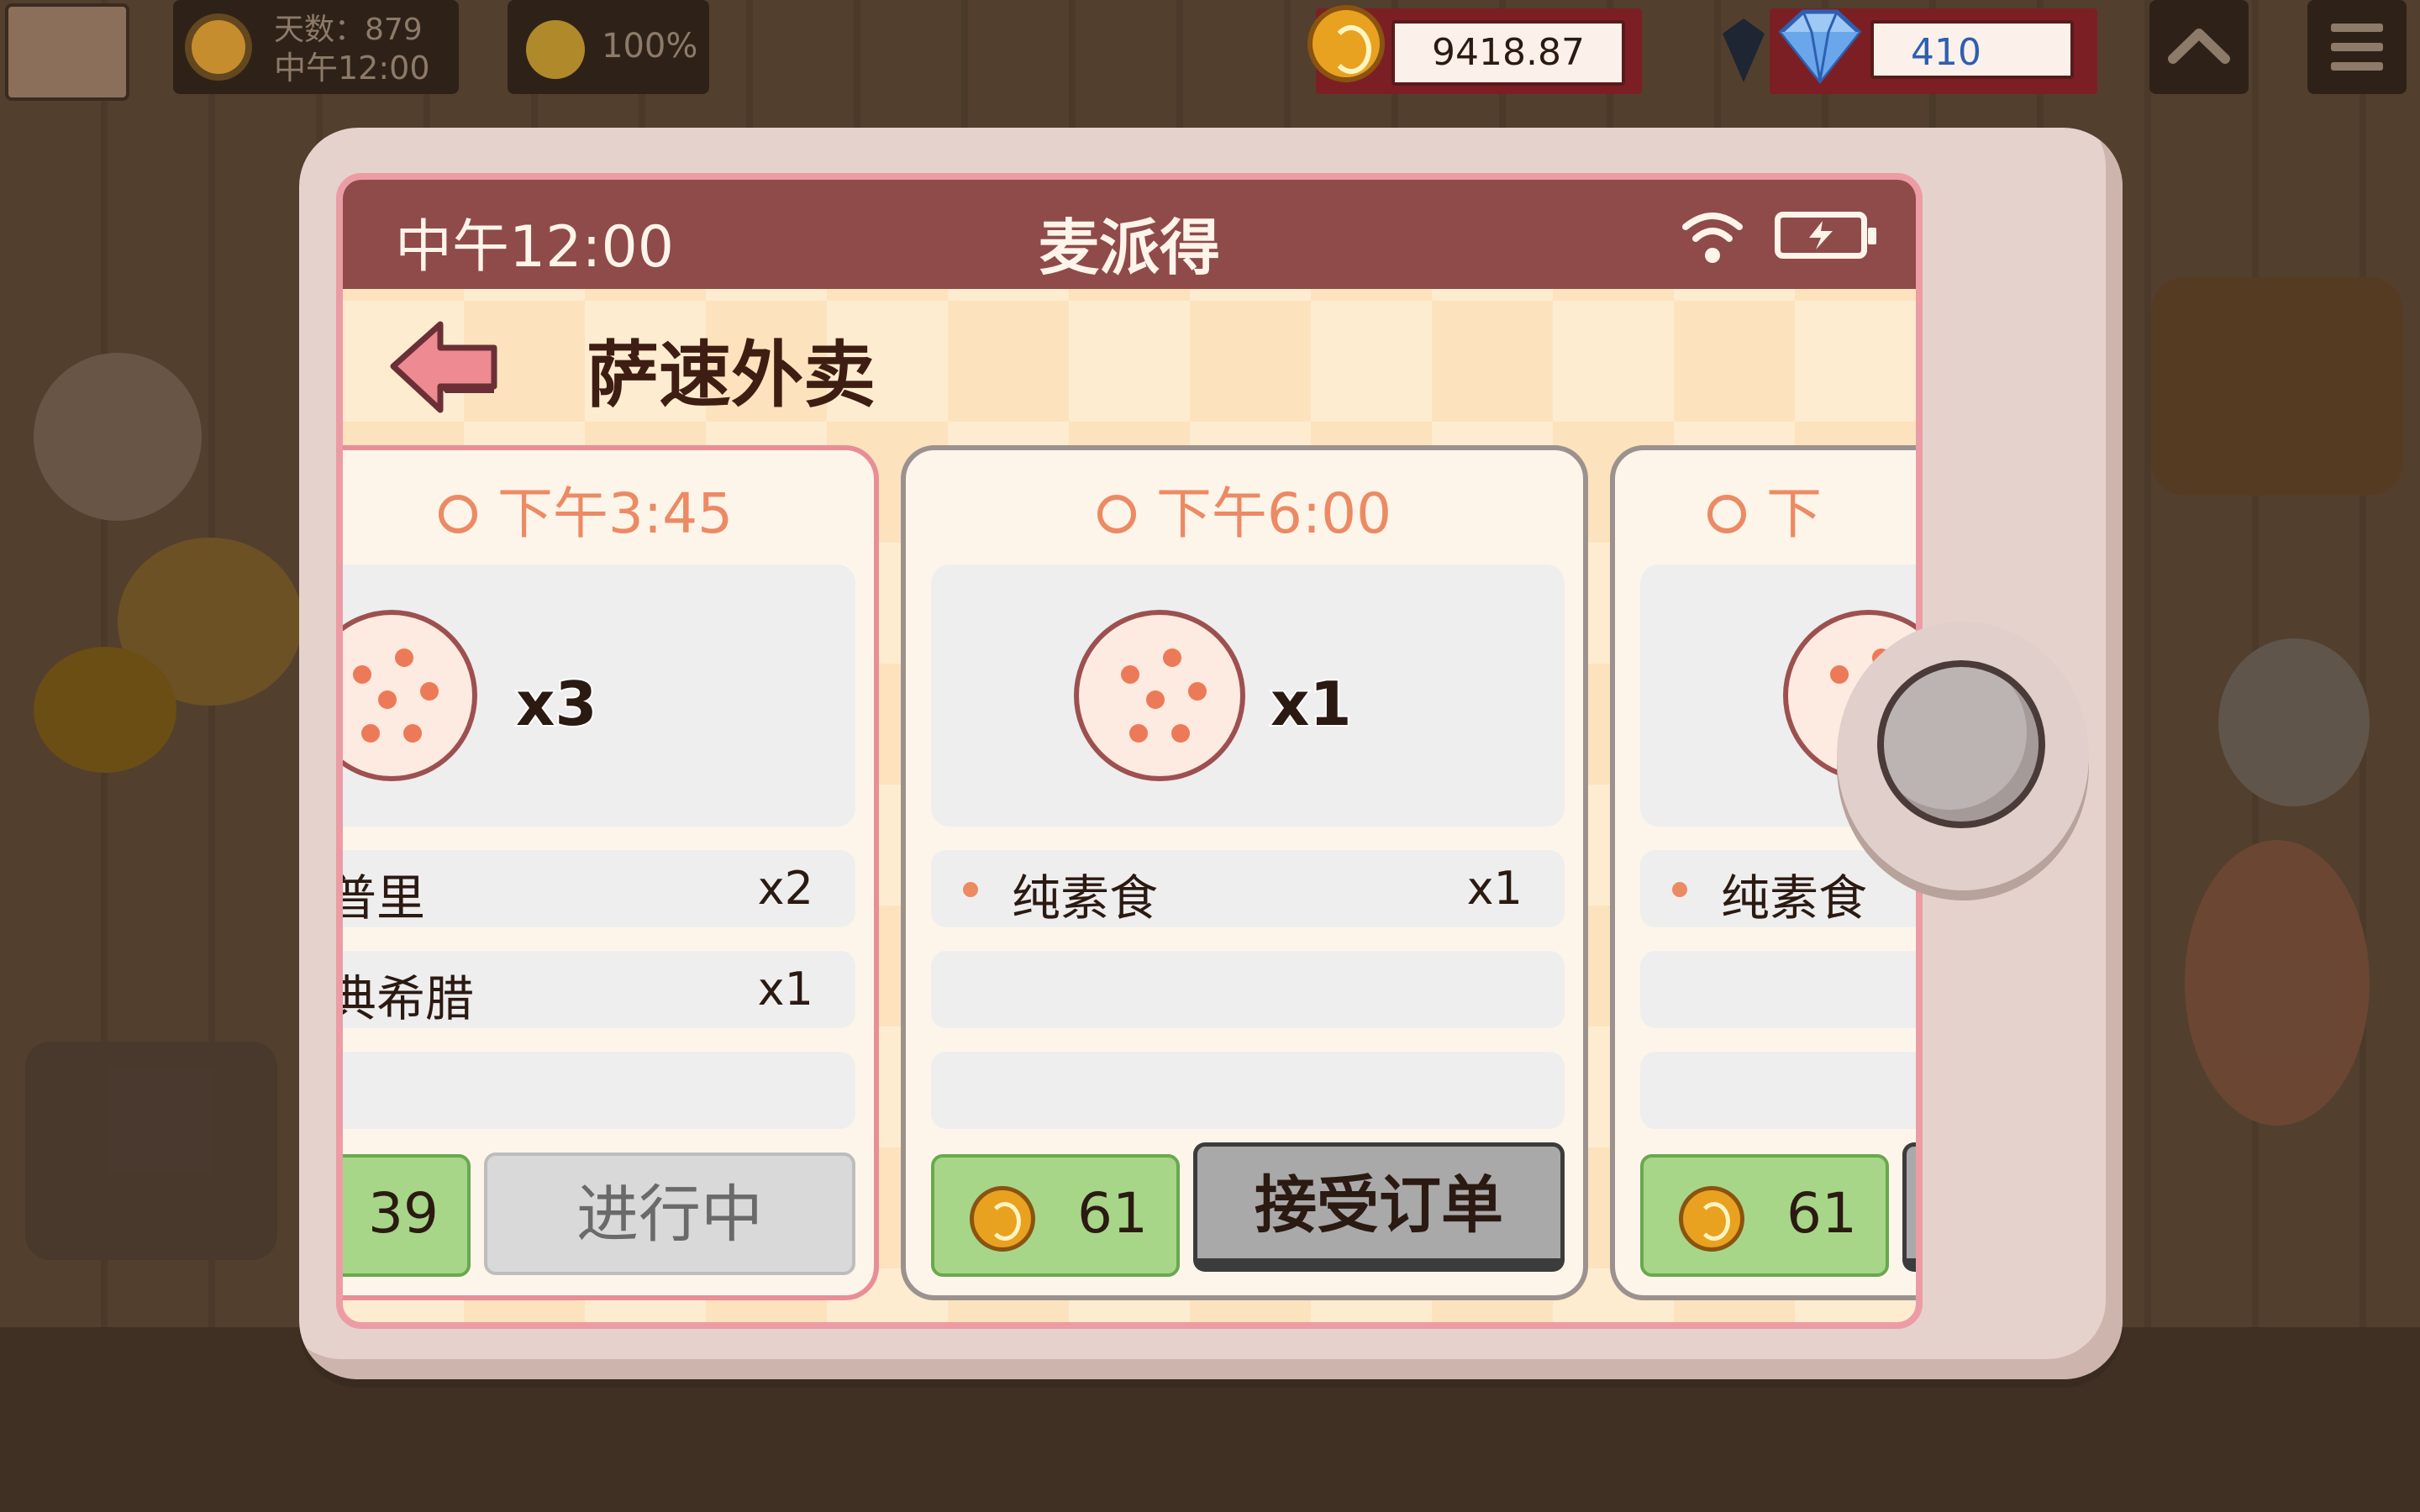 The height and width of the screenshot is (1512, 2420). Describe the element at coordinates (1248, 888) in the screenshot. I see `order-item-row: 纯素食 x1` at that location.